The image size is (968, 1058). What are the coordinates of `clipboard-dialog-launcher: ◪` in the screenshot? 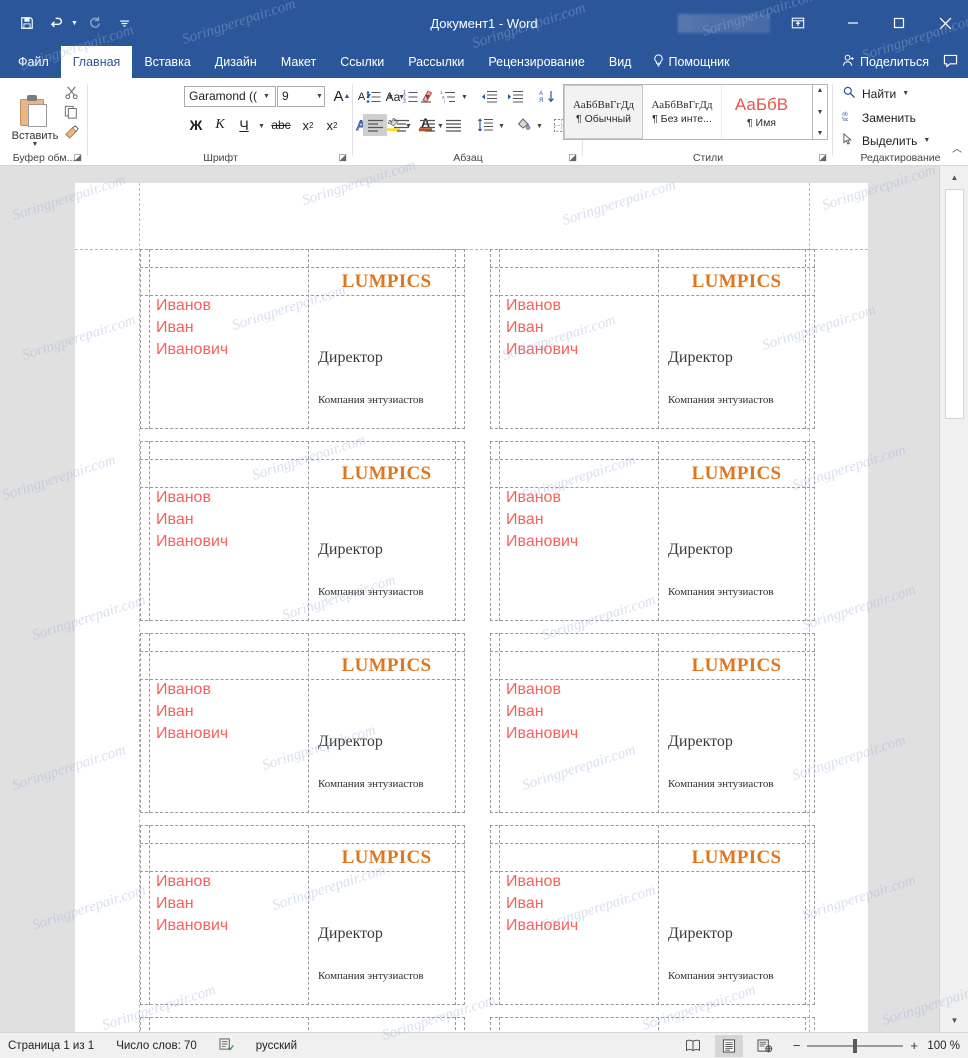 It's located at (77, 157).